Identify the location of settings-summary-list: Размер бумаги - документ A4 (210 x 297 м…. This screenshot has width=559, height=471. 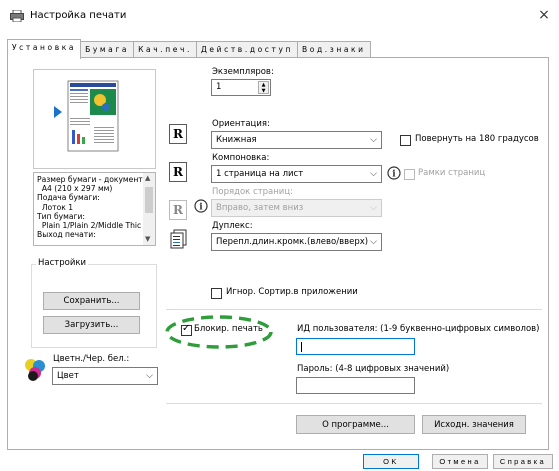
(94, 209).